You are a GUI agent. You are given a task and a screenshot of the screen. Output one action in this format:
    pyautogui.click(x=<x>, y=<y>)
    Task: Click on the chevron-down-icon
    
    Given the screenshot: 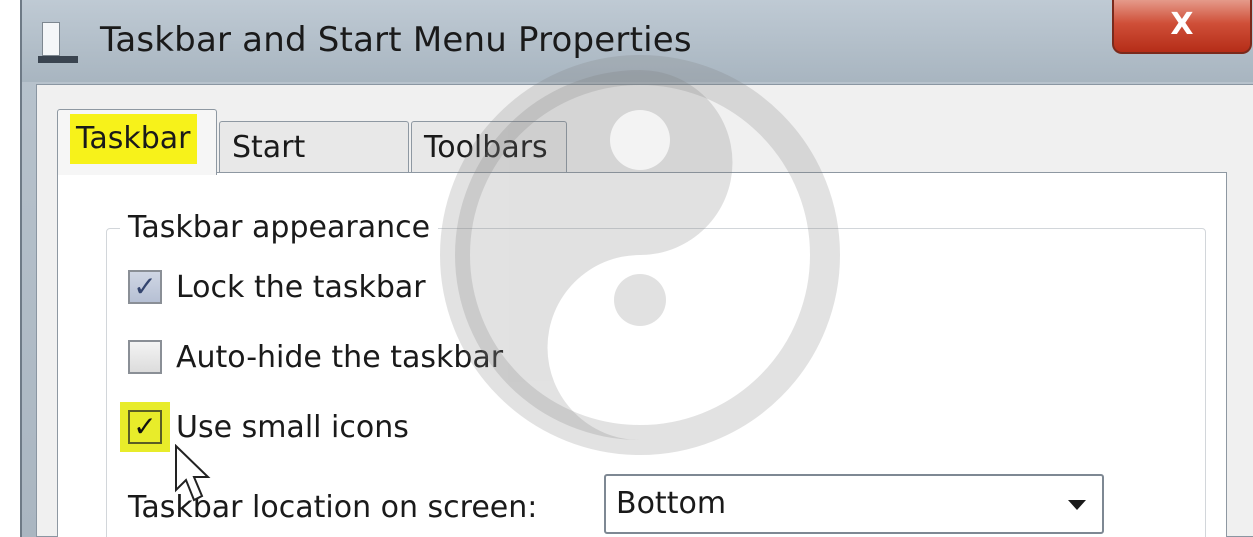 What is the action you would take?
    pyautogui.click(x=1077, y=505)
    